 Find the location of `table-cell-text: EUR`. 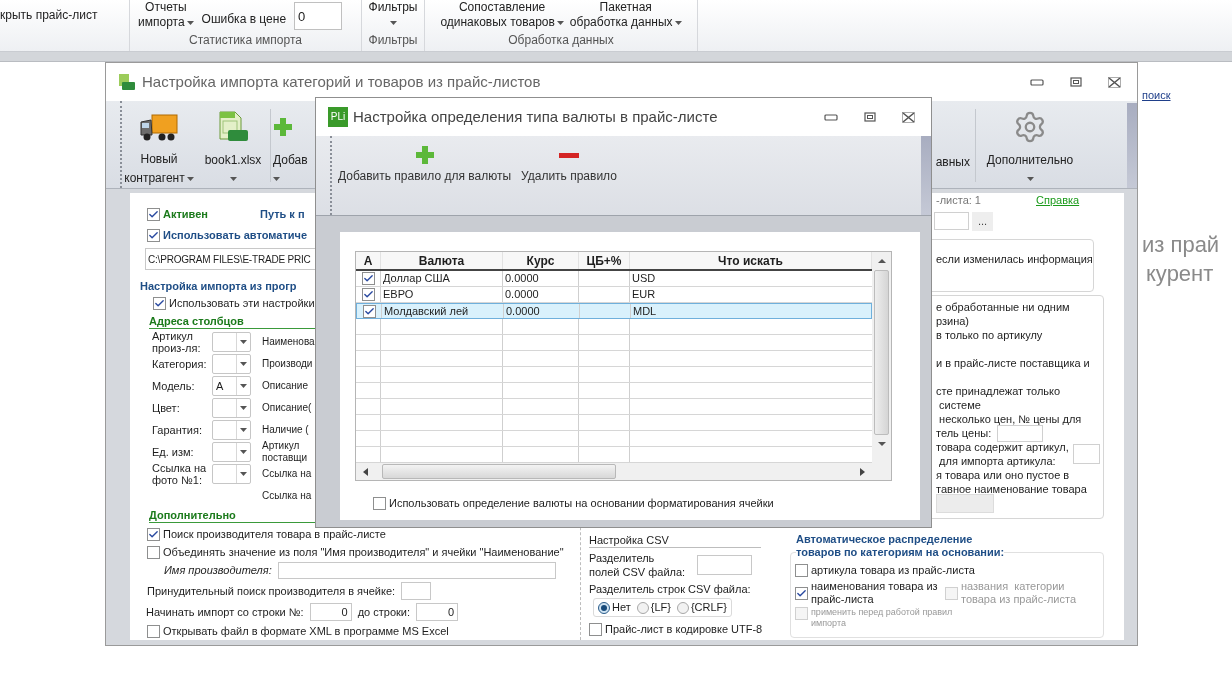

table-cell-text: EUR is located at coordinates (644, 294).